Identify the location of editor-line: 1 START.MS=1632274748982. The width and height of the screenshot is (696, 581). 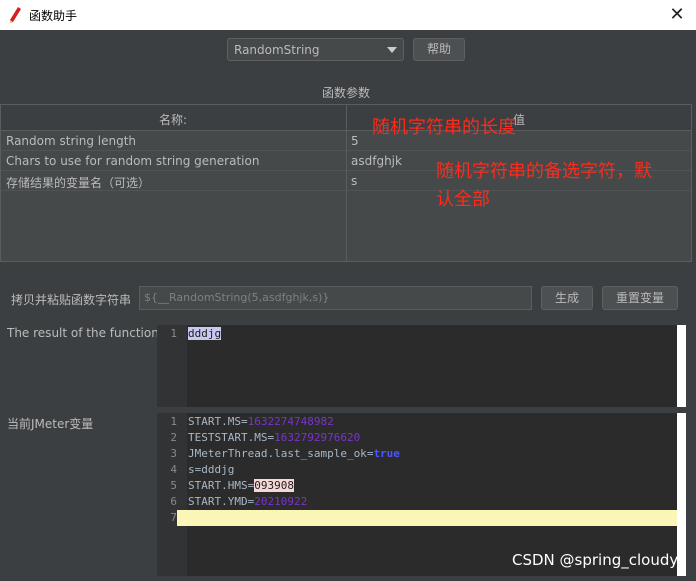
(417, 422).